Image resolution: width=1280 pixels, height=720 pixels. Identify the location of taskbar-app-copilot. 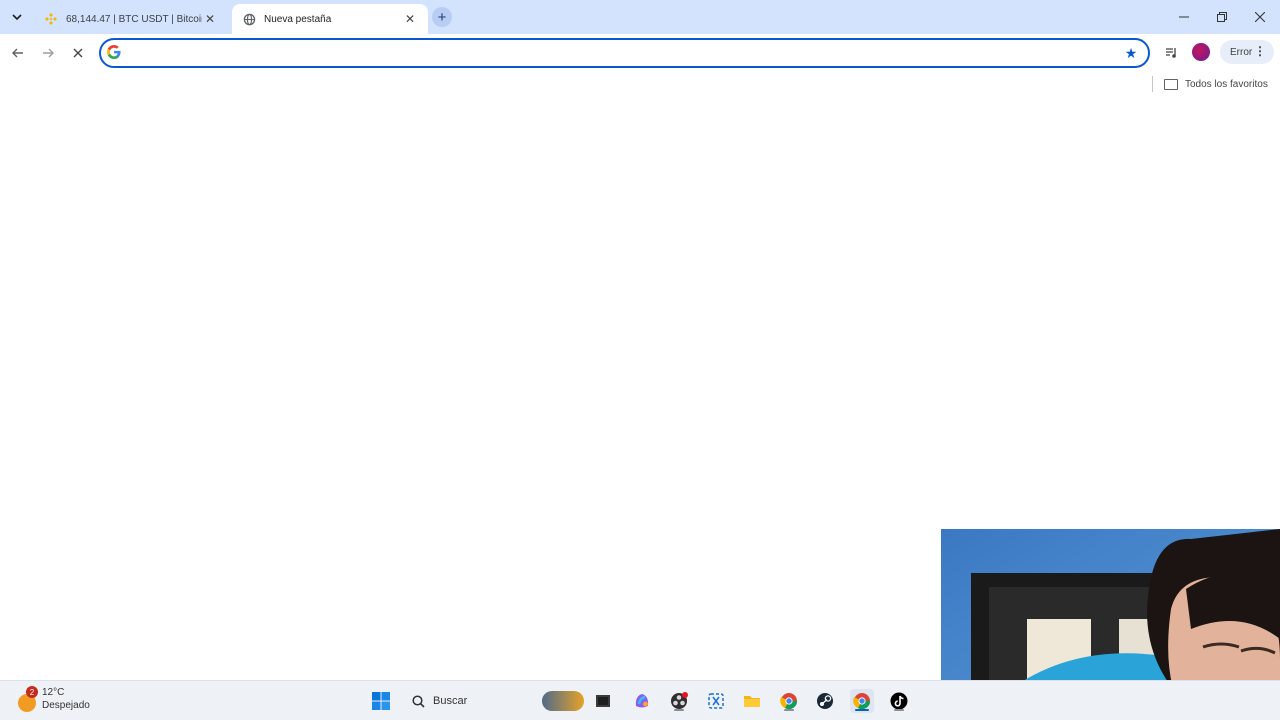
(642, 701).